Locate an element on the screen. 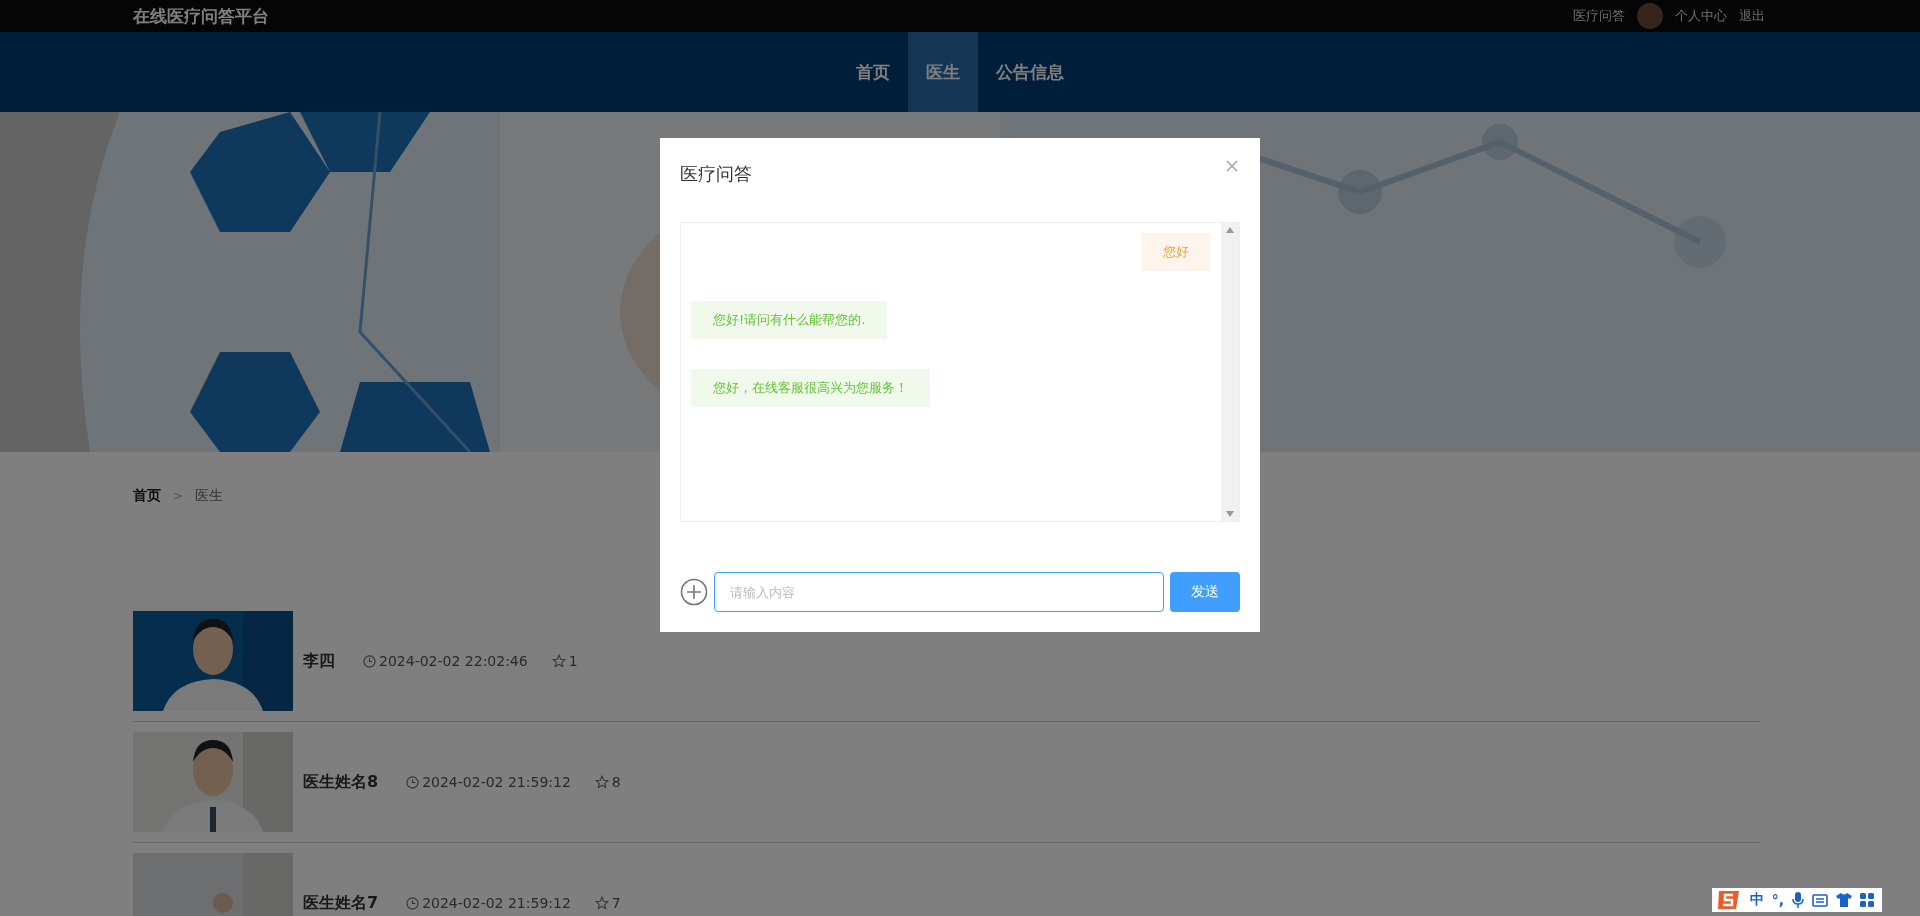 Image resolution: width=1920 pixels, height=916 pixels. nav-tab: 医生 is located at coordinates (943, 72).